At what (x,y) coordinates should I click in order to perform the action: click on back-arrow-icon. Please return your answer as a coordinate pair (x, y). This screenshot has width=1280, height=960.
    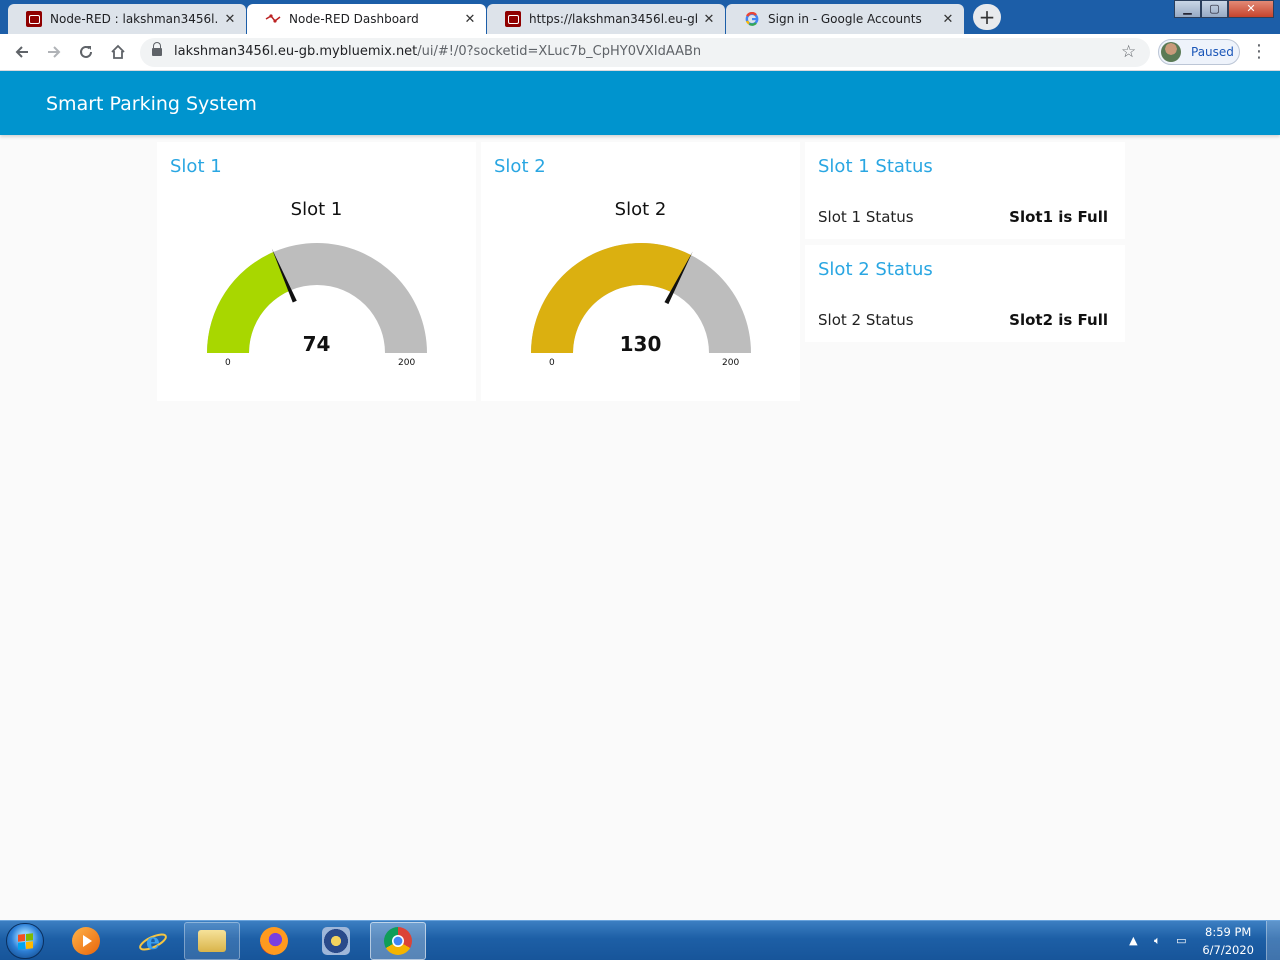
    Looking at the image, I should click on (21, 52).